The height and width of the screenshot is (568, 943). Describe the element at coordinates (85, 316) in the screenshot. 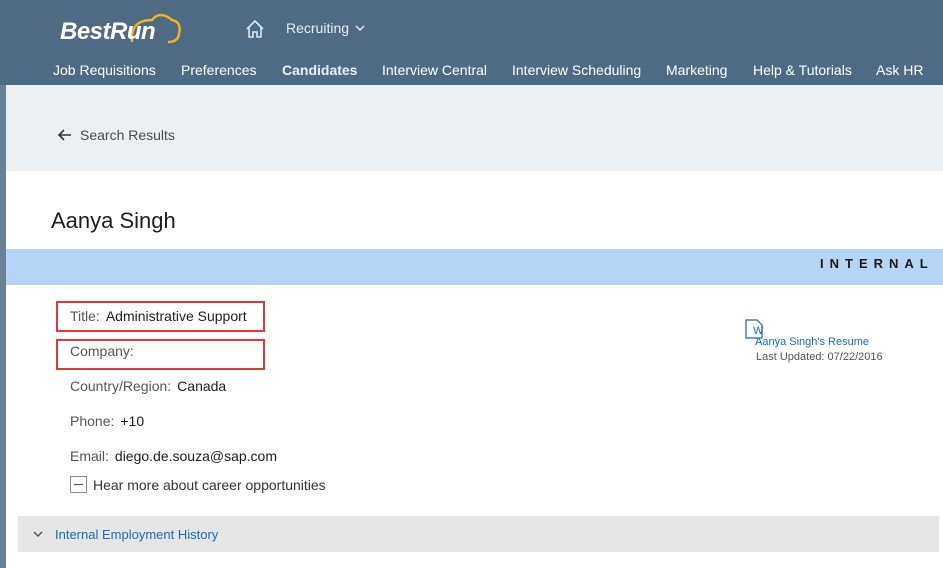

I see `title-label: Title:` at that location.